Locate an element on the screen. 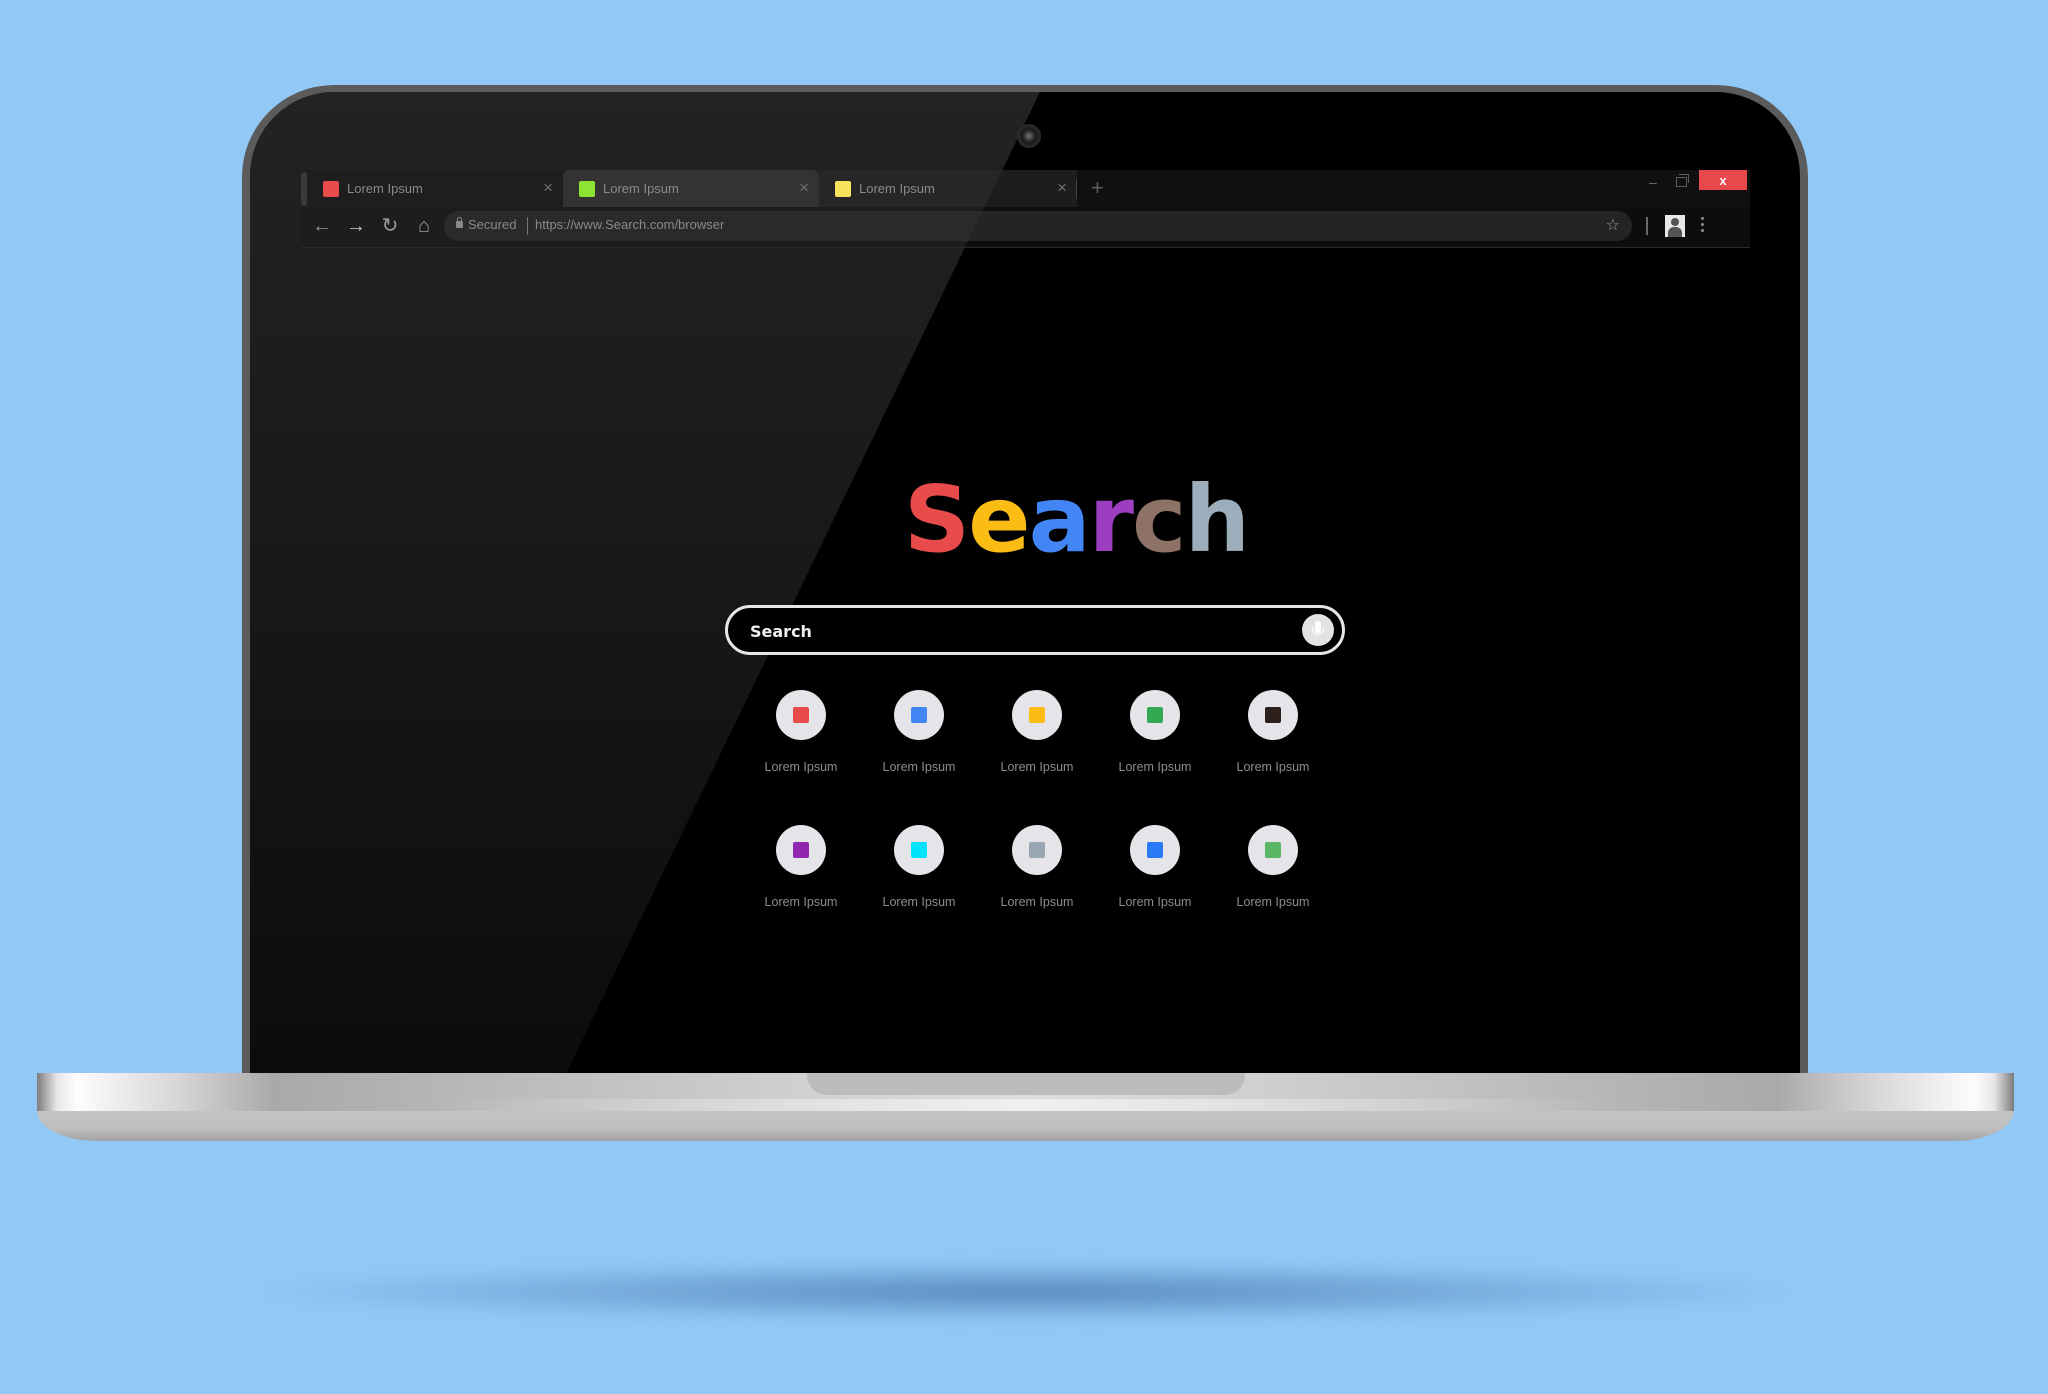  lock-icon is located at coordinates (459, 222).